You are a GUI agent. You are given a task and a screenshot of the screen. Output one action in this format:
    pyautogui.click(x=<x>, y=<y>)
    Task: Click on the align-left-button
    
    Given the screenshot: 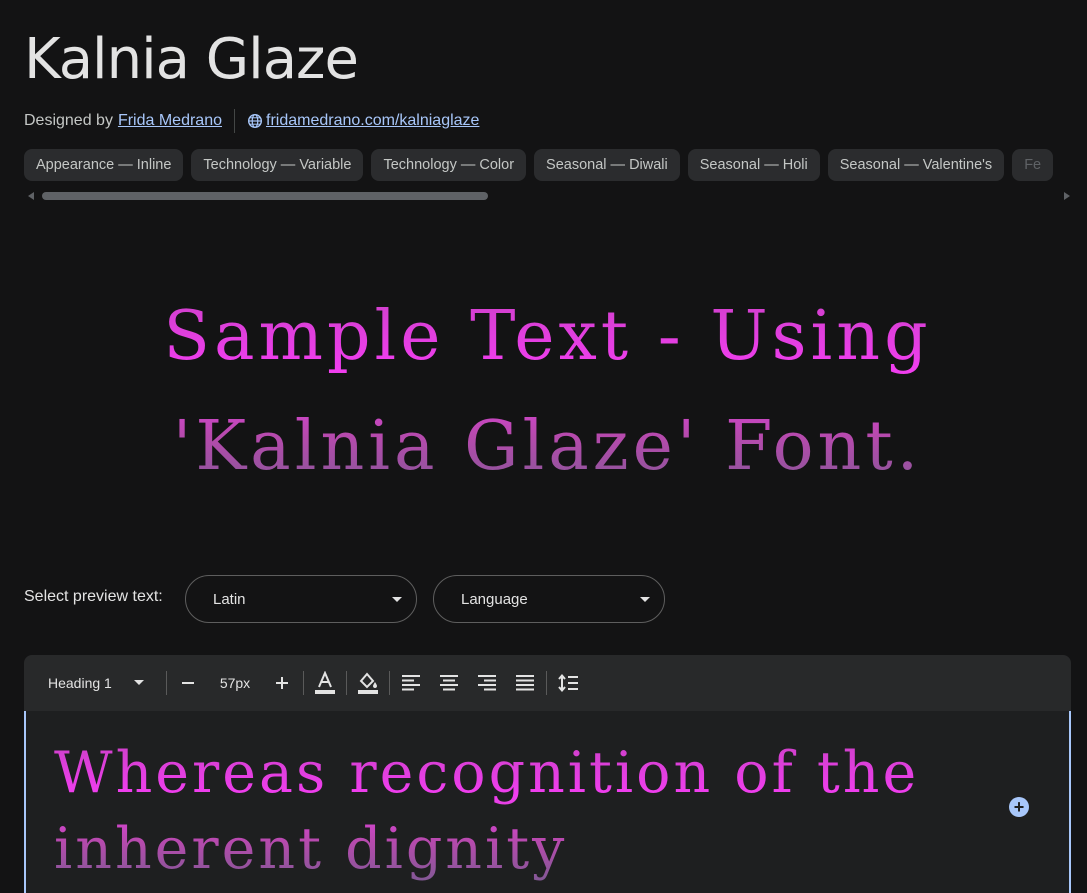 What is the action you would take?
    pyautogui.click(x=411, y=683)
    